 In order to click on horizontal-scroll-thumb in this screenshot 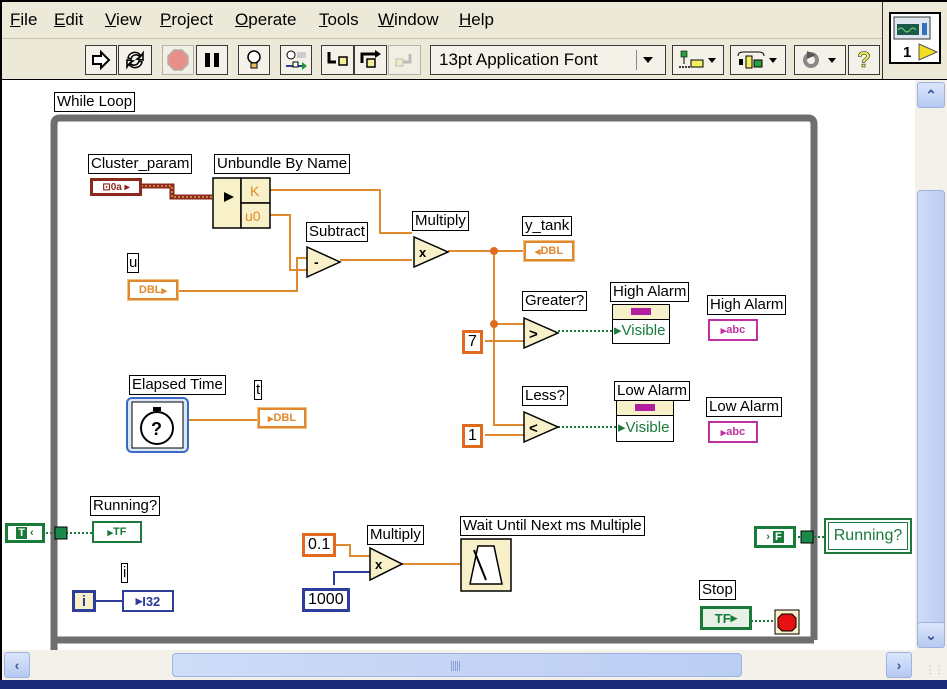, I will do `click(457, 665)`.